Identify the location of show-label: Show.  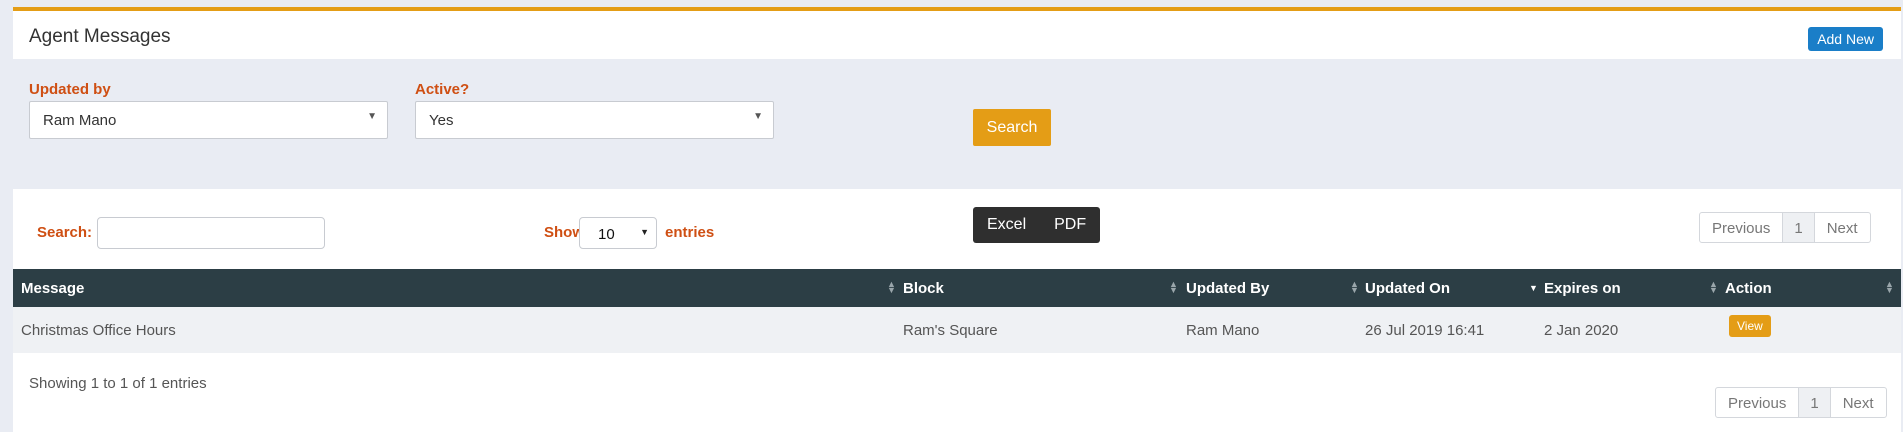
(564, 232).